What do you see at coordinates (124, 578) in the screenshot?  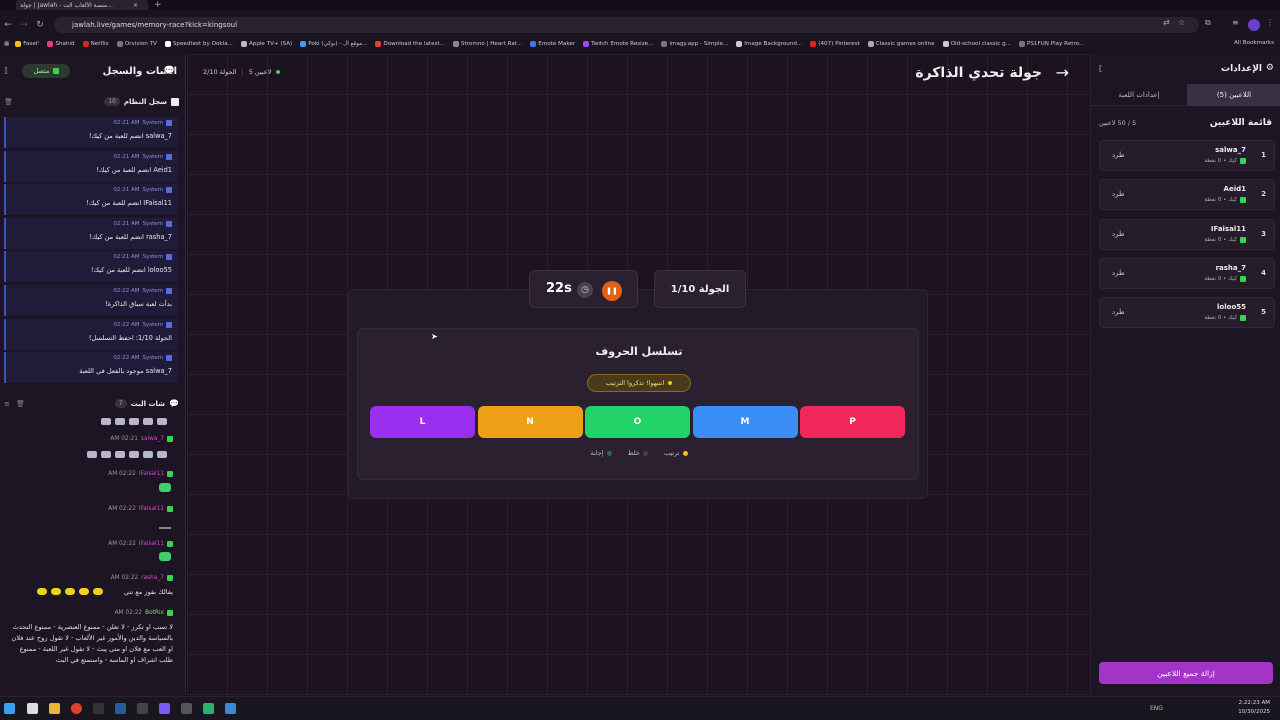 I see `chat-time: 02:22 AM` at bounding box center [124, 578].